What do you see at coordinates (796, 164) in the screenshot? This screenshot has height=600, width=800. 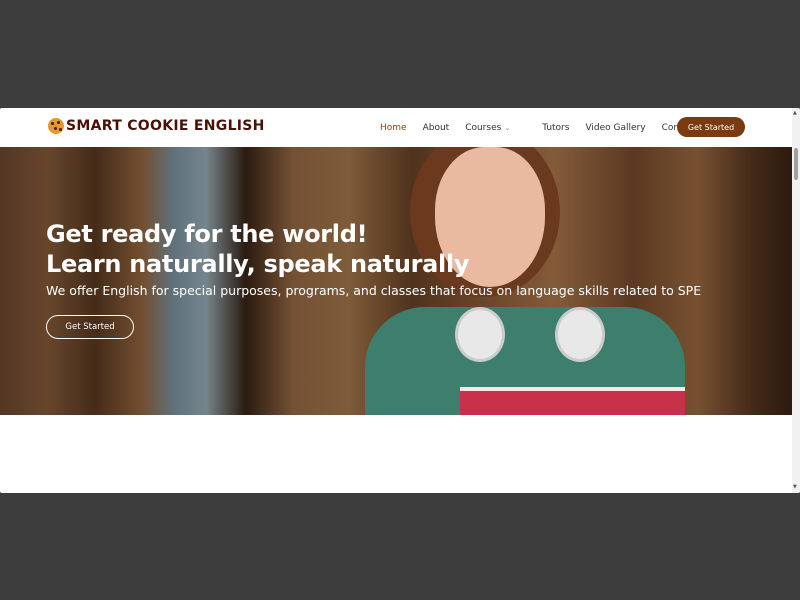 I see `scrollbar-thumb` at bounding box center [796, 164].